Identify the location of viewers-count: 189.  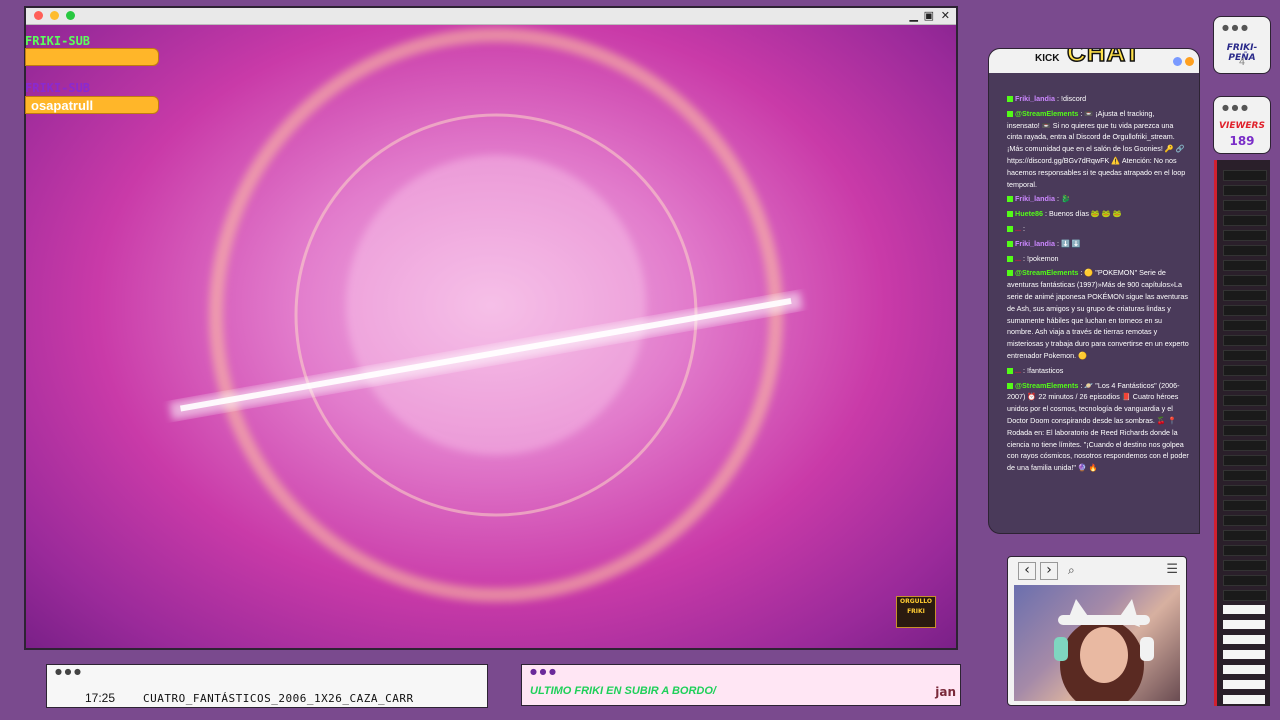
(1242, 141).